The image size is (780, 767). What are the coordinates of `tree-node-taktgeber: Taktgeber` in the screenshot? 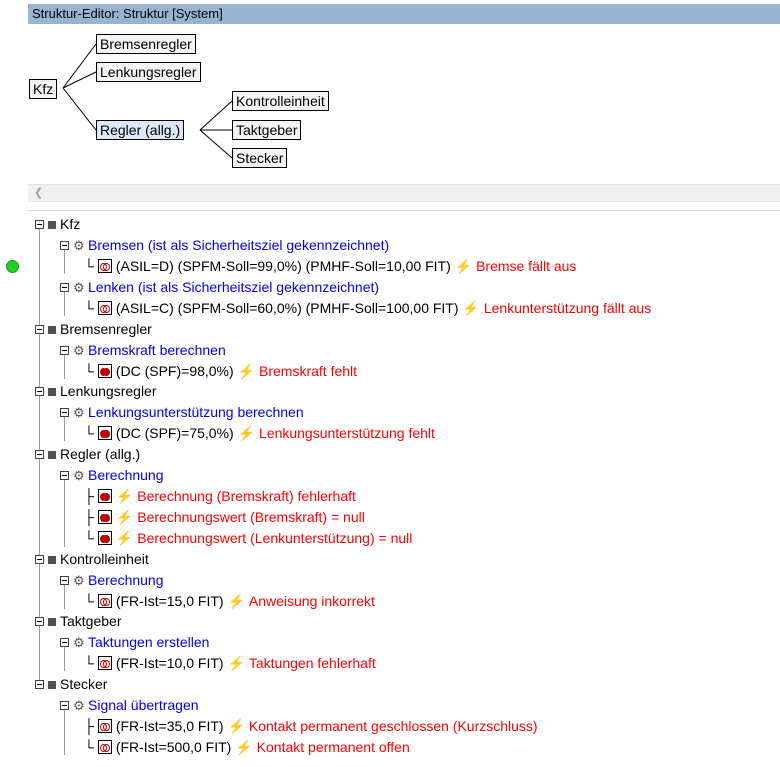 It's located at (84, 621).